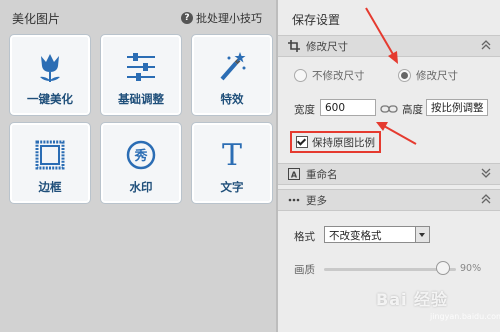  What do you see at coordinates (302, 142) in the screenshot?
I see `checkbox-checked` at bounding box center [302, 142].